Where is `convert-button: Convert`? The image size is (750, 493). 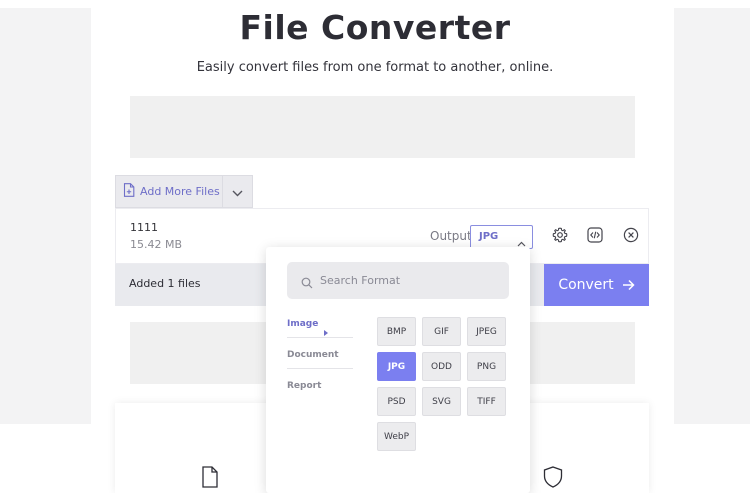 convert-button: Convert is located at coordinates (596, 285).